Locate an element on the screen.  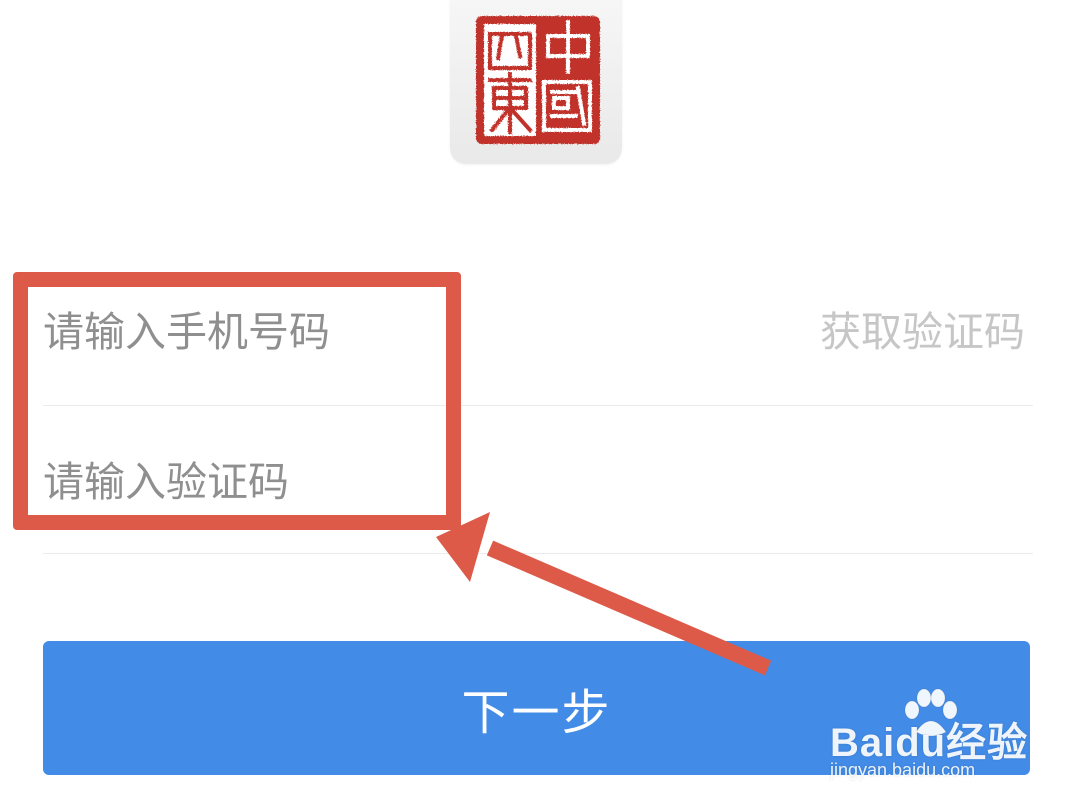
verification-code-input is located at coordinates (393, 482).